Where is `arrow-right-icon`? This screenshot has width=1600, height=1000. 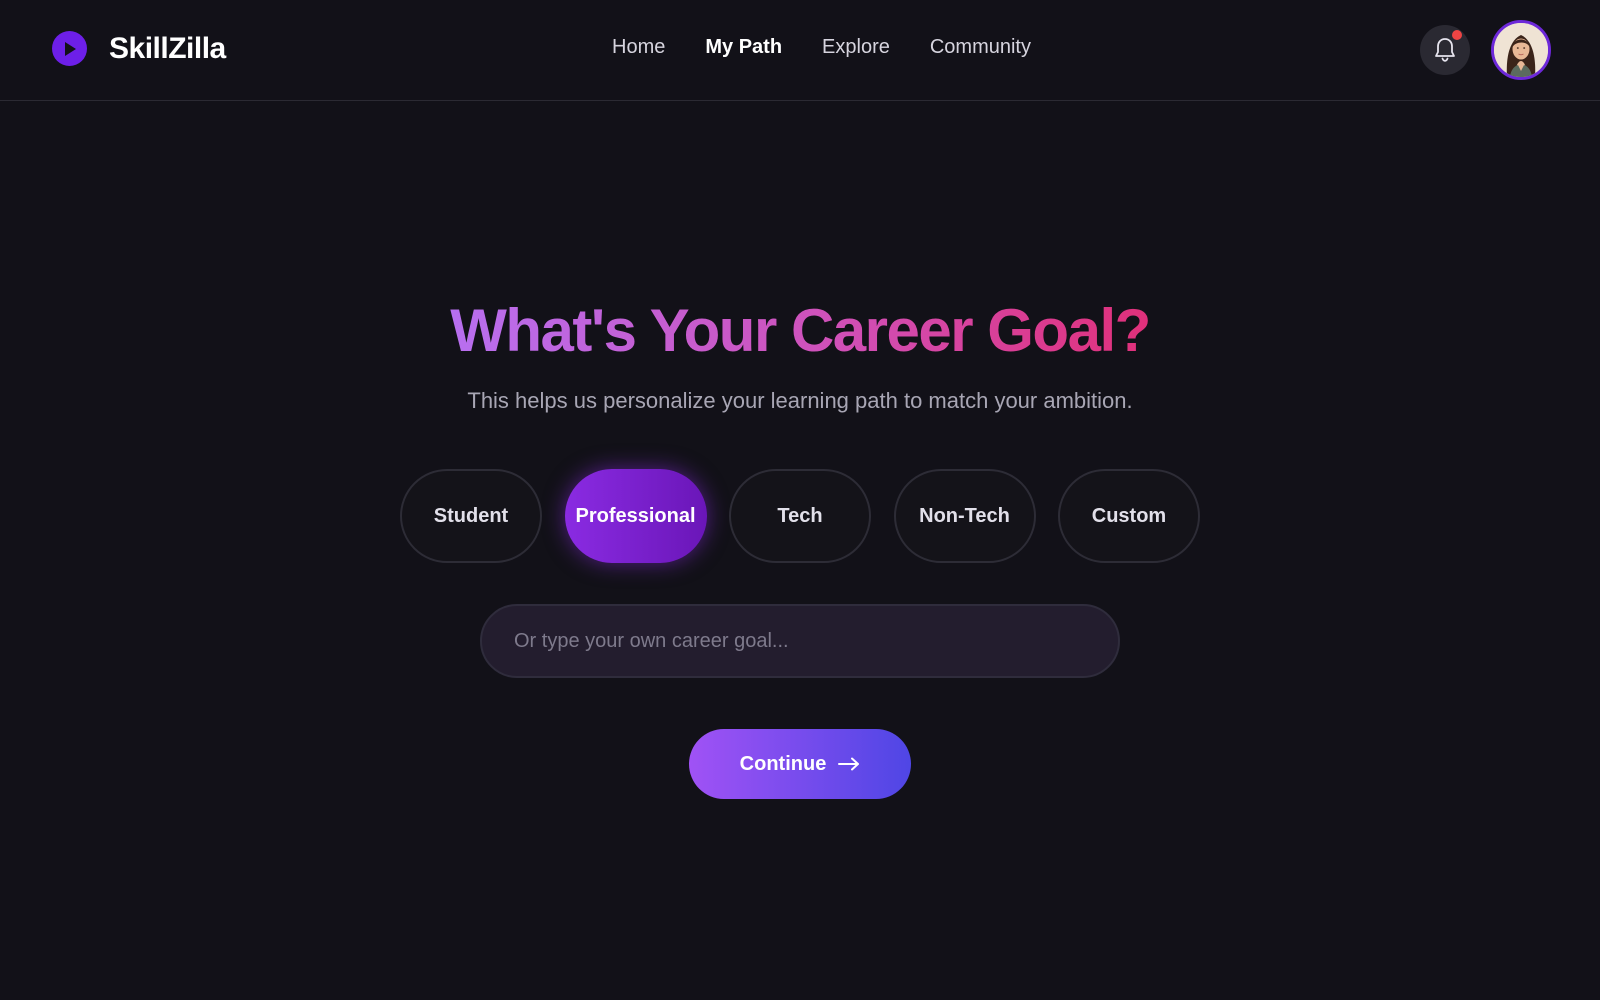 arrow-right-icon is located at coordinates (849, 764).